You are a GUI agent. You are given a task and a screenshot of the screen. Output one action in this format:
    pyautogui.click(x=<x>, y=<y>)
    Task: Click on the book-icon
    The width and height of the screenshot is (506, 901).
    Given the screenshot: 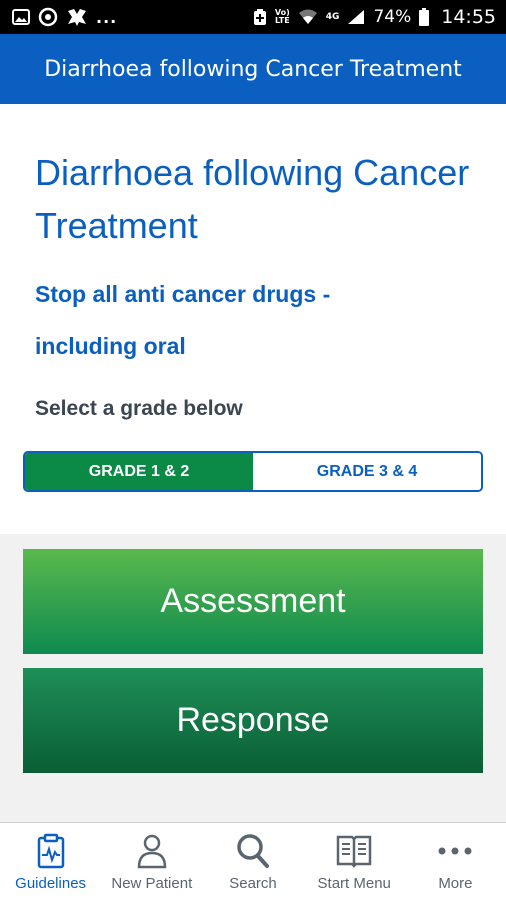 What is the action you would take?
    pyautogui.click(x=354, y=851)
    